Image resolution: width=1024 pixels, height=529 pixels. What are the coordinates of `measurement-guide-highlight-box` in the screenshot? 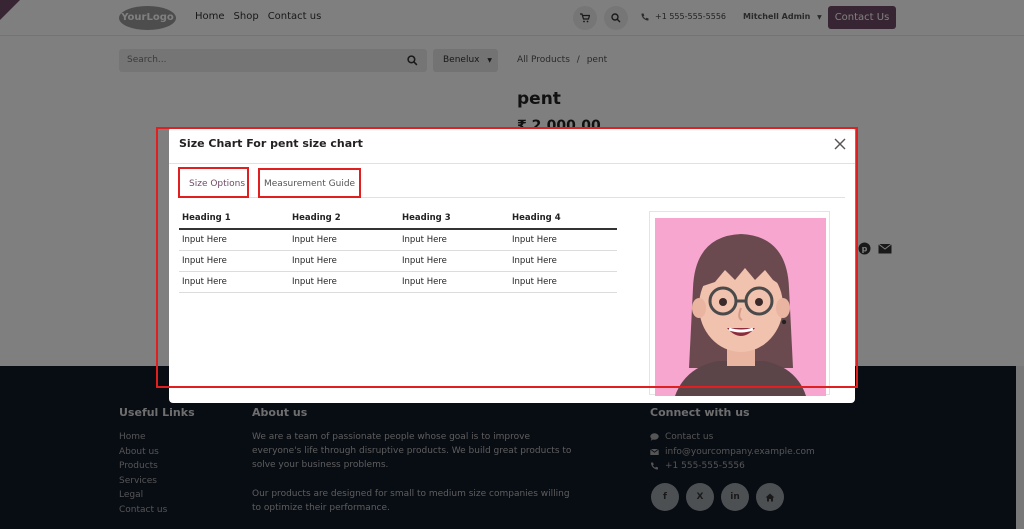 It's located at (309, 183).